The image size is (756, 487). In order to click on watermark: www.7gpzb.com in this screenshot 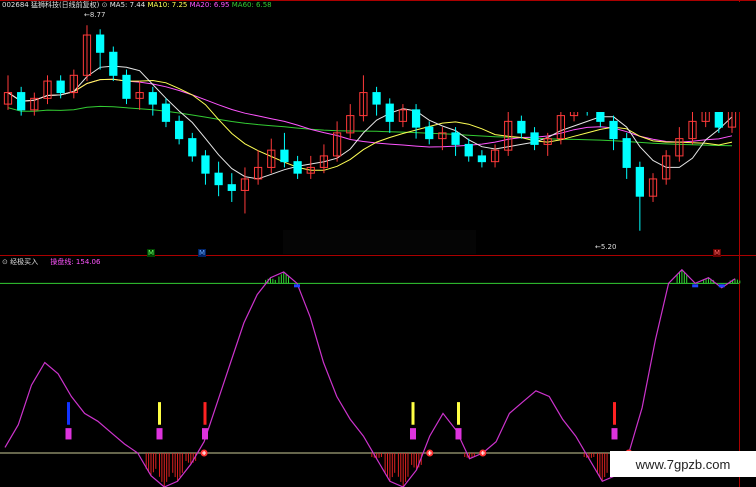, I will do `click(683, 464)`.